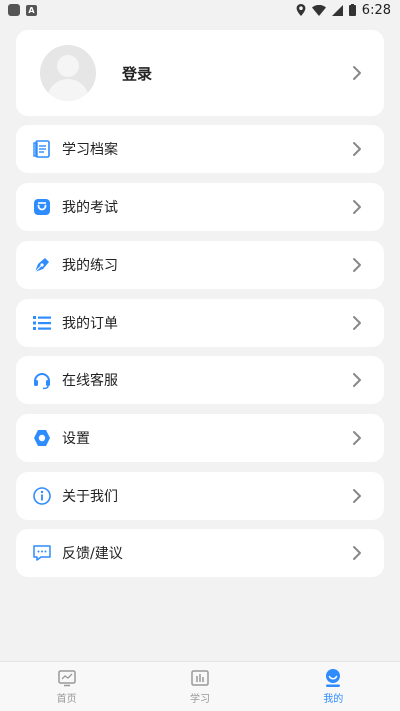 The image size is (400, 711). Describe the element at coordinates (200, 265) in the screenshot. I see `menu-item-my-practice: 我的练习` at that location.